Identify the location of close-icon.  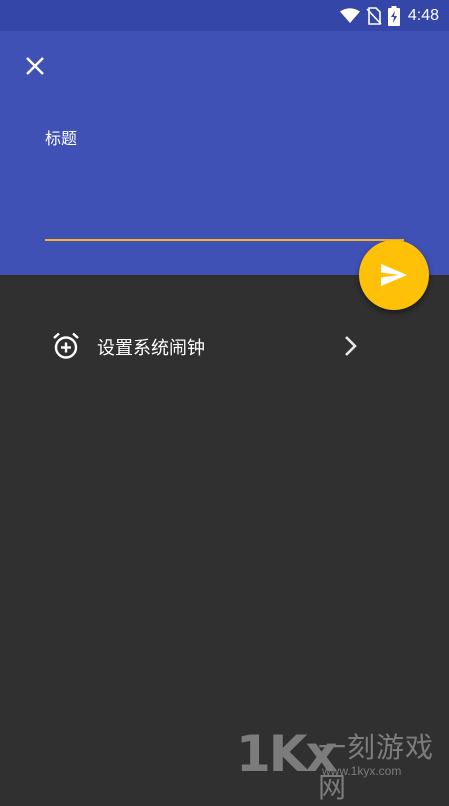
(35, 66).